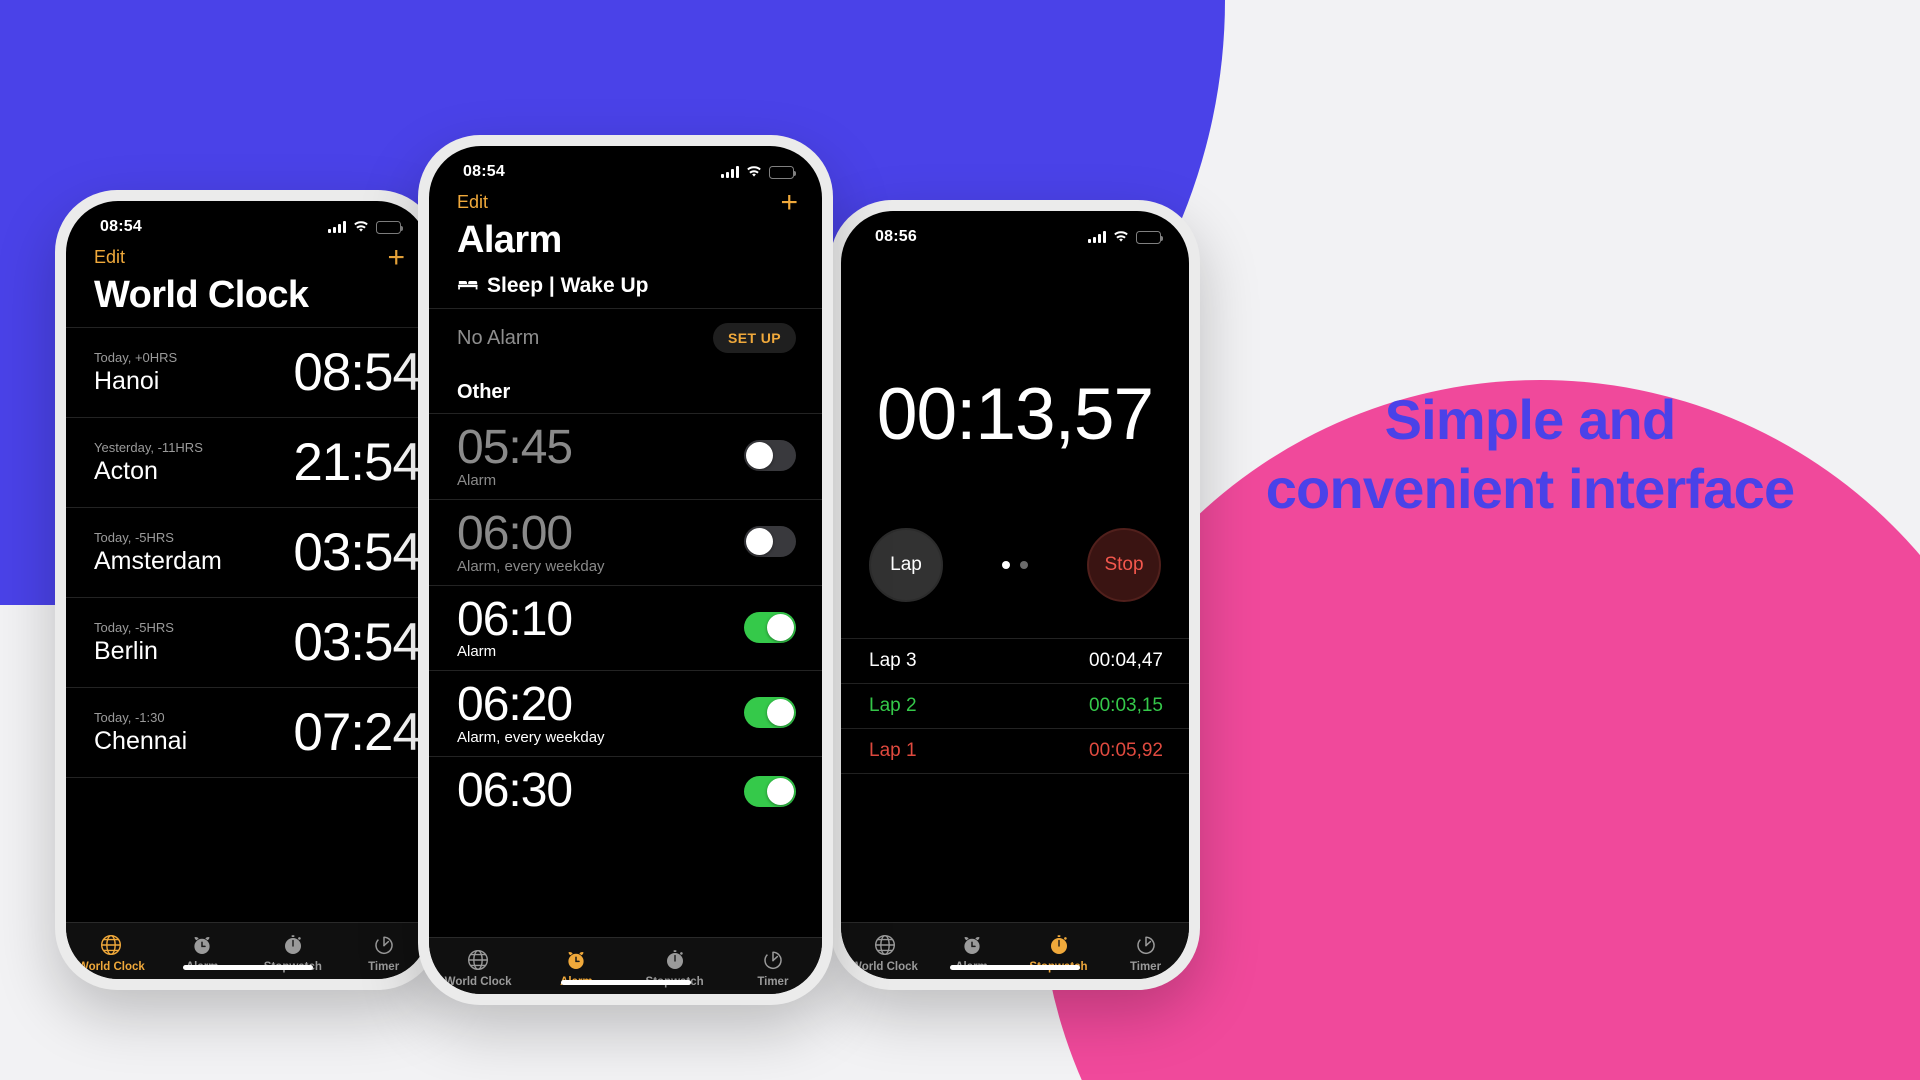 Image resolution: width=1920 pixels, height=1080 pixels. Describe the element at coordinates (515, 619) in the screenshot. I see `alarm-time: 06:10` at that location.